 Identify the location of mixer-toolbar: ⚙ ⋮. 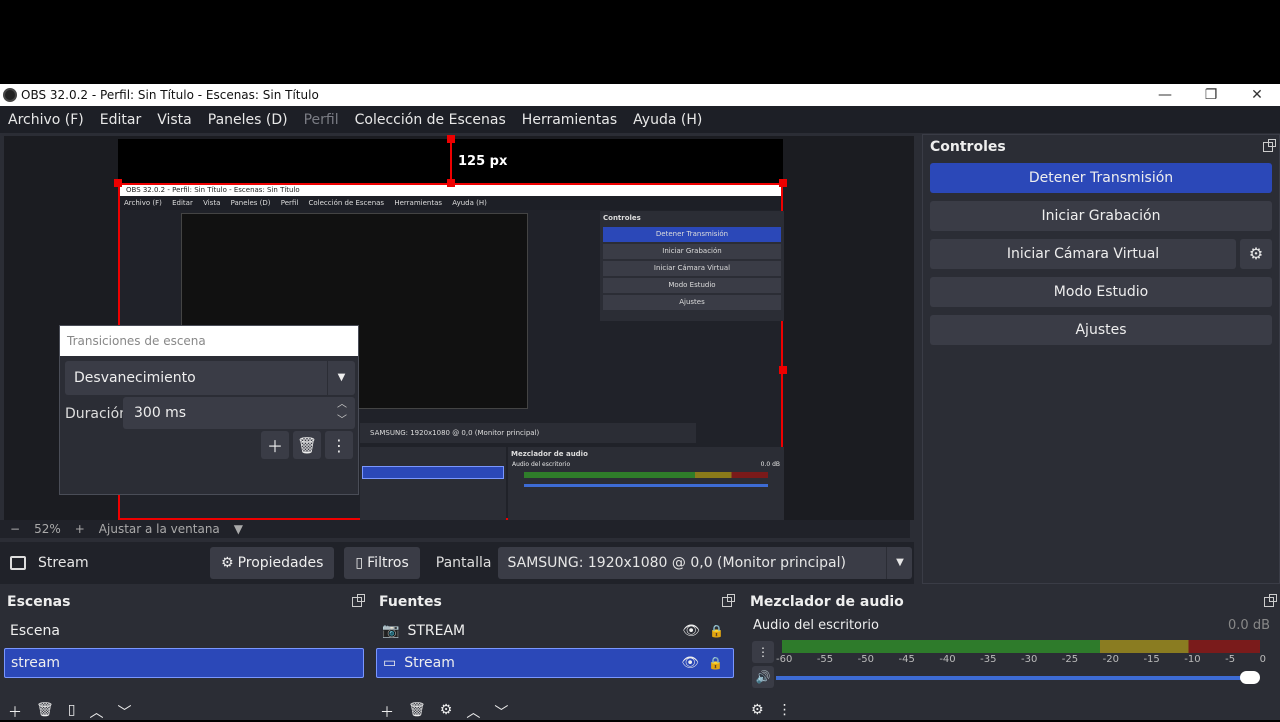
(767, 711).